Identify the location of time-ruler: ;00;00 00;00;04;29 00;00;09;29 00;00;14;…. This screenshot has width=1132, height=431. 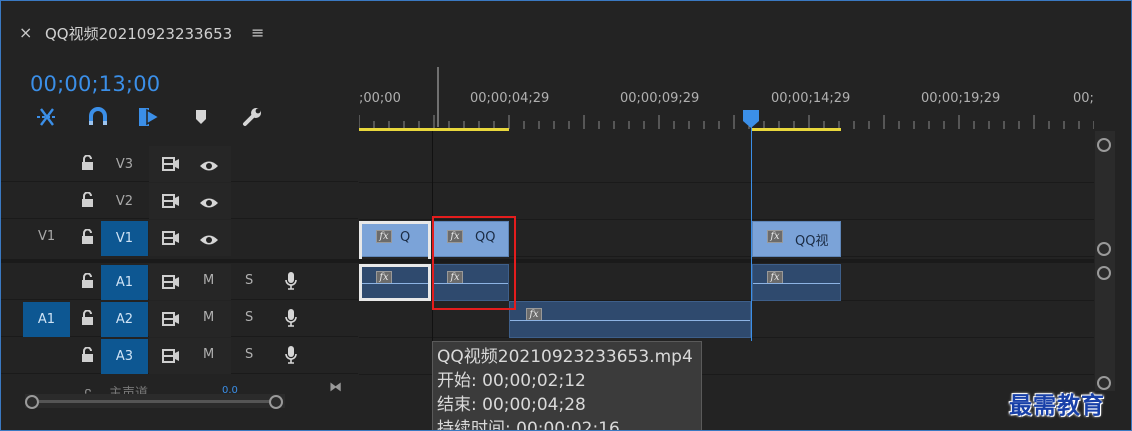
(726, 98).